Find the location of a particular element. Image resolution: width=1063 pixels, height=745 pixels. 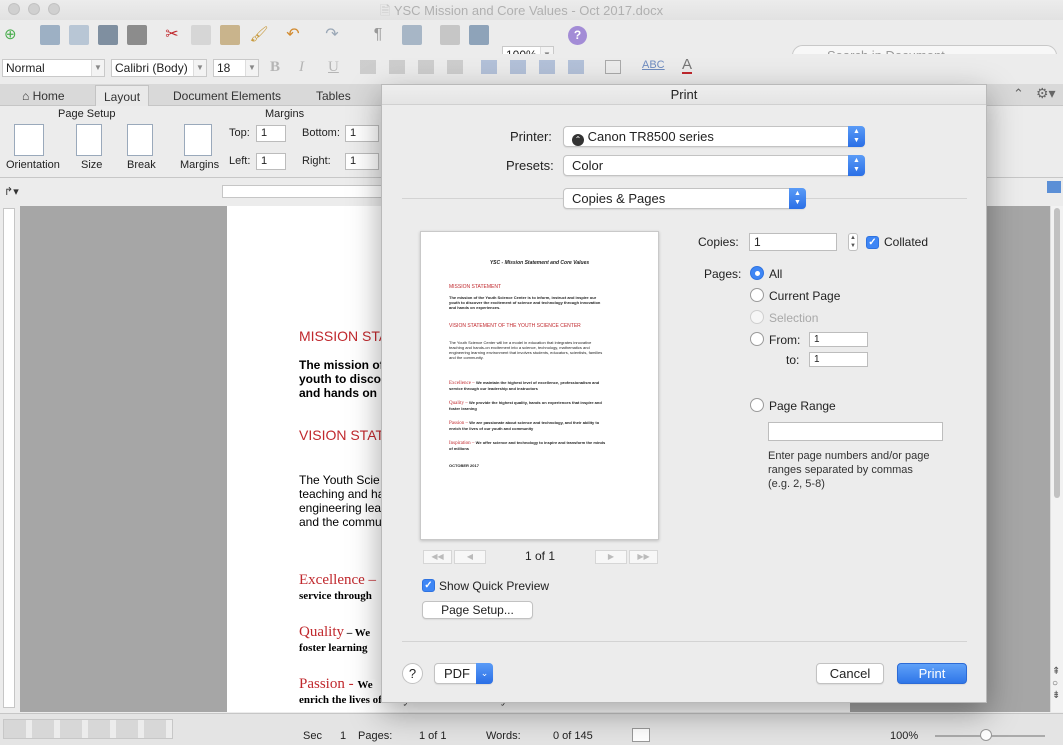

home-icon: ⌂ is located at coordinates (27, 96).